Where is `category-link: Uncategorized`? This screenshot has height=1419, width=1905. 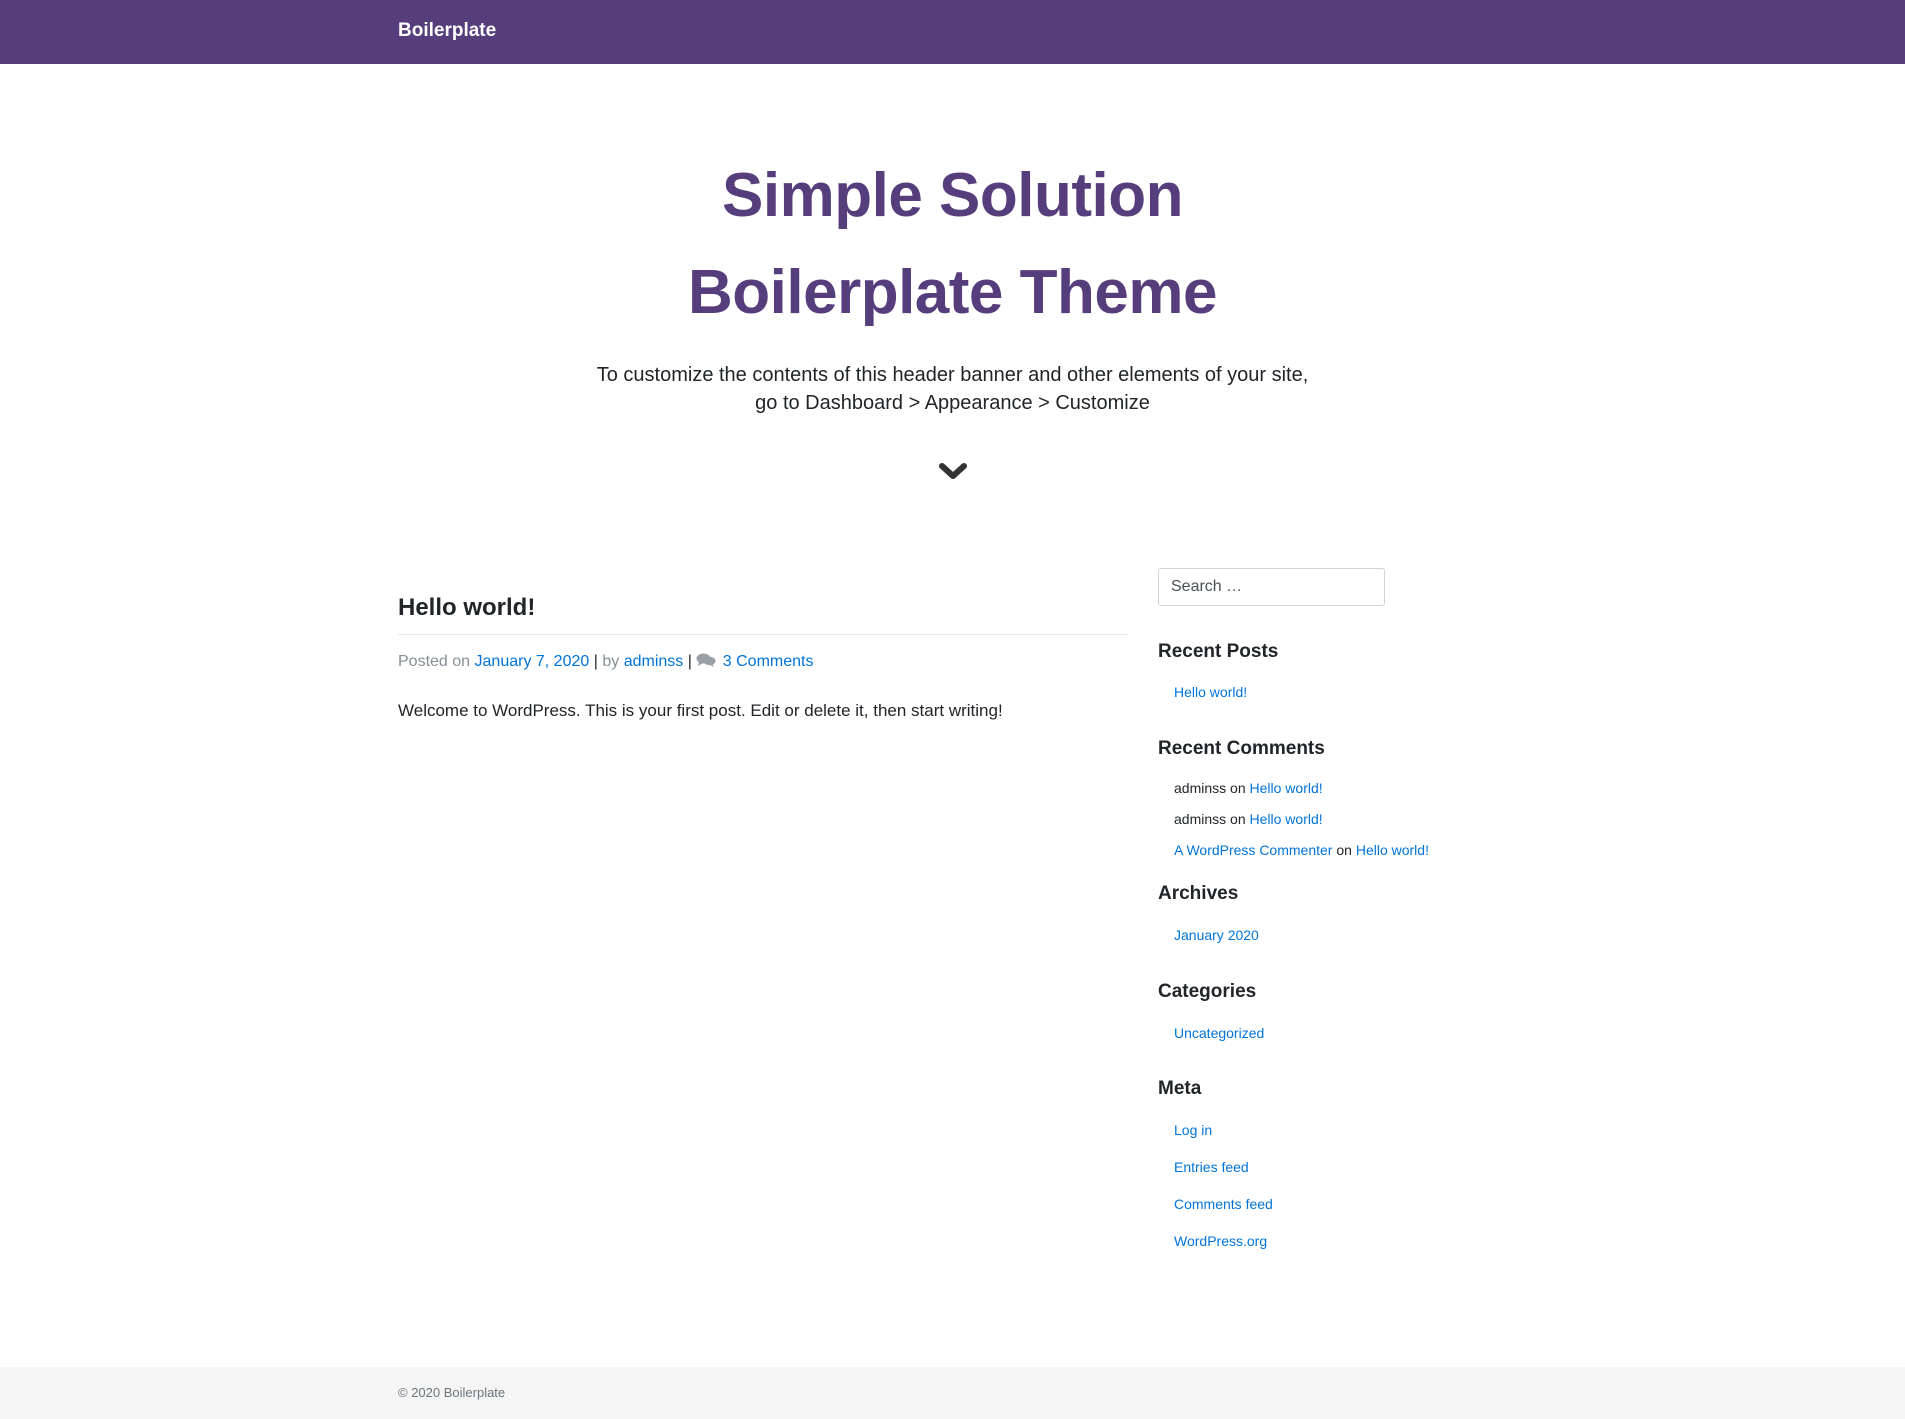
category-link: Uncategorized is located at coordinates (1219, 1033).